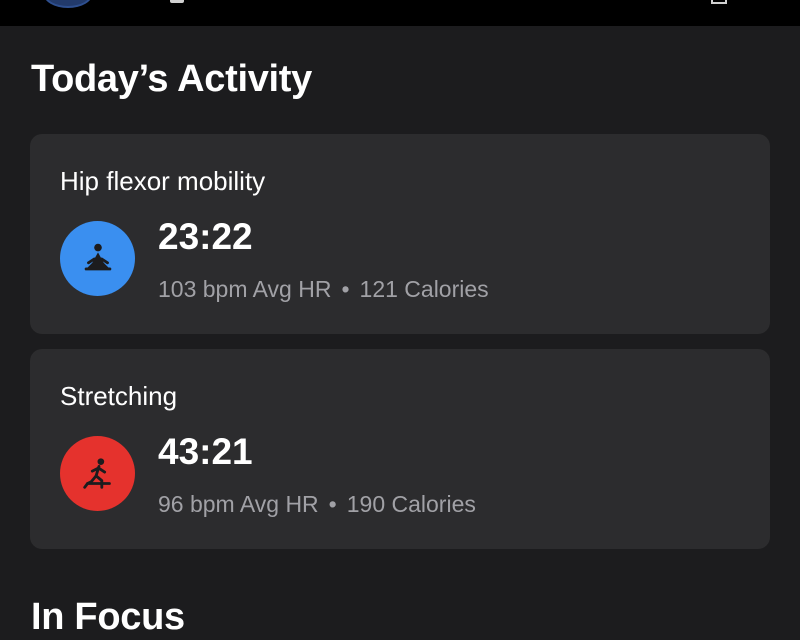 The width and height of the screenshot is (800, 640). Describe the element at coordinates (411, 504) in the screenshot. I see `calories: 190 Calories` at that location.